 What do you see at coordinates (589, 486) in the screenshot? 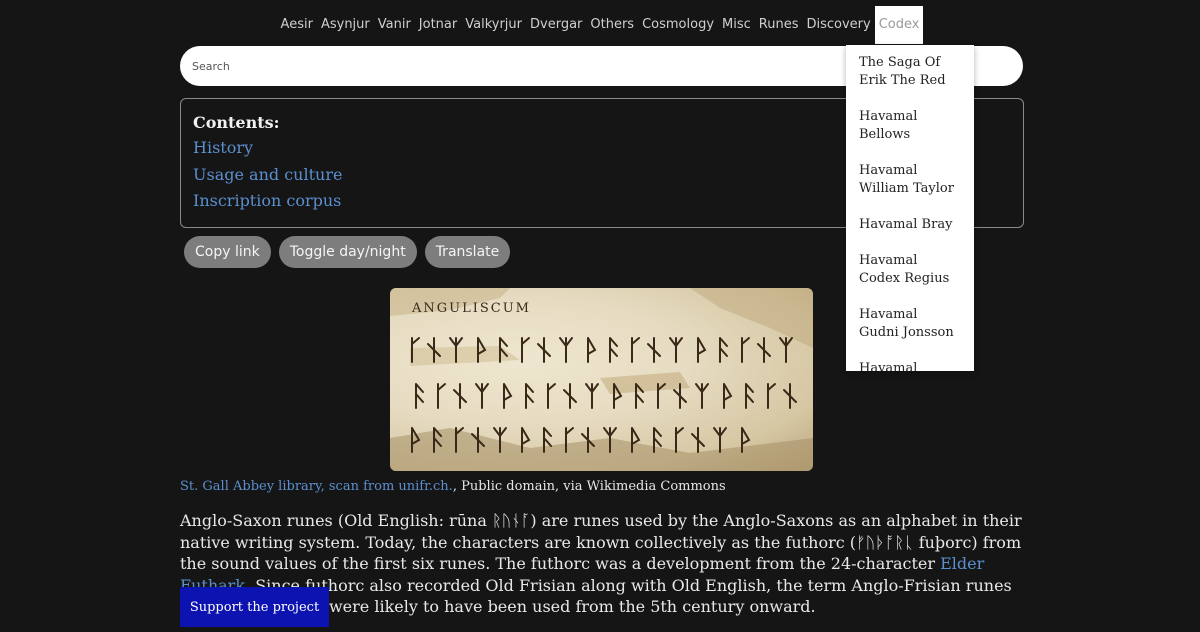
I see `image-caption-text: , Public domain, via Wikimedia Commons` at bounding box center [589, 486].